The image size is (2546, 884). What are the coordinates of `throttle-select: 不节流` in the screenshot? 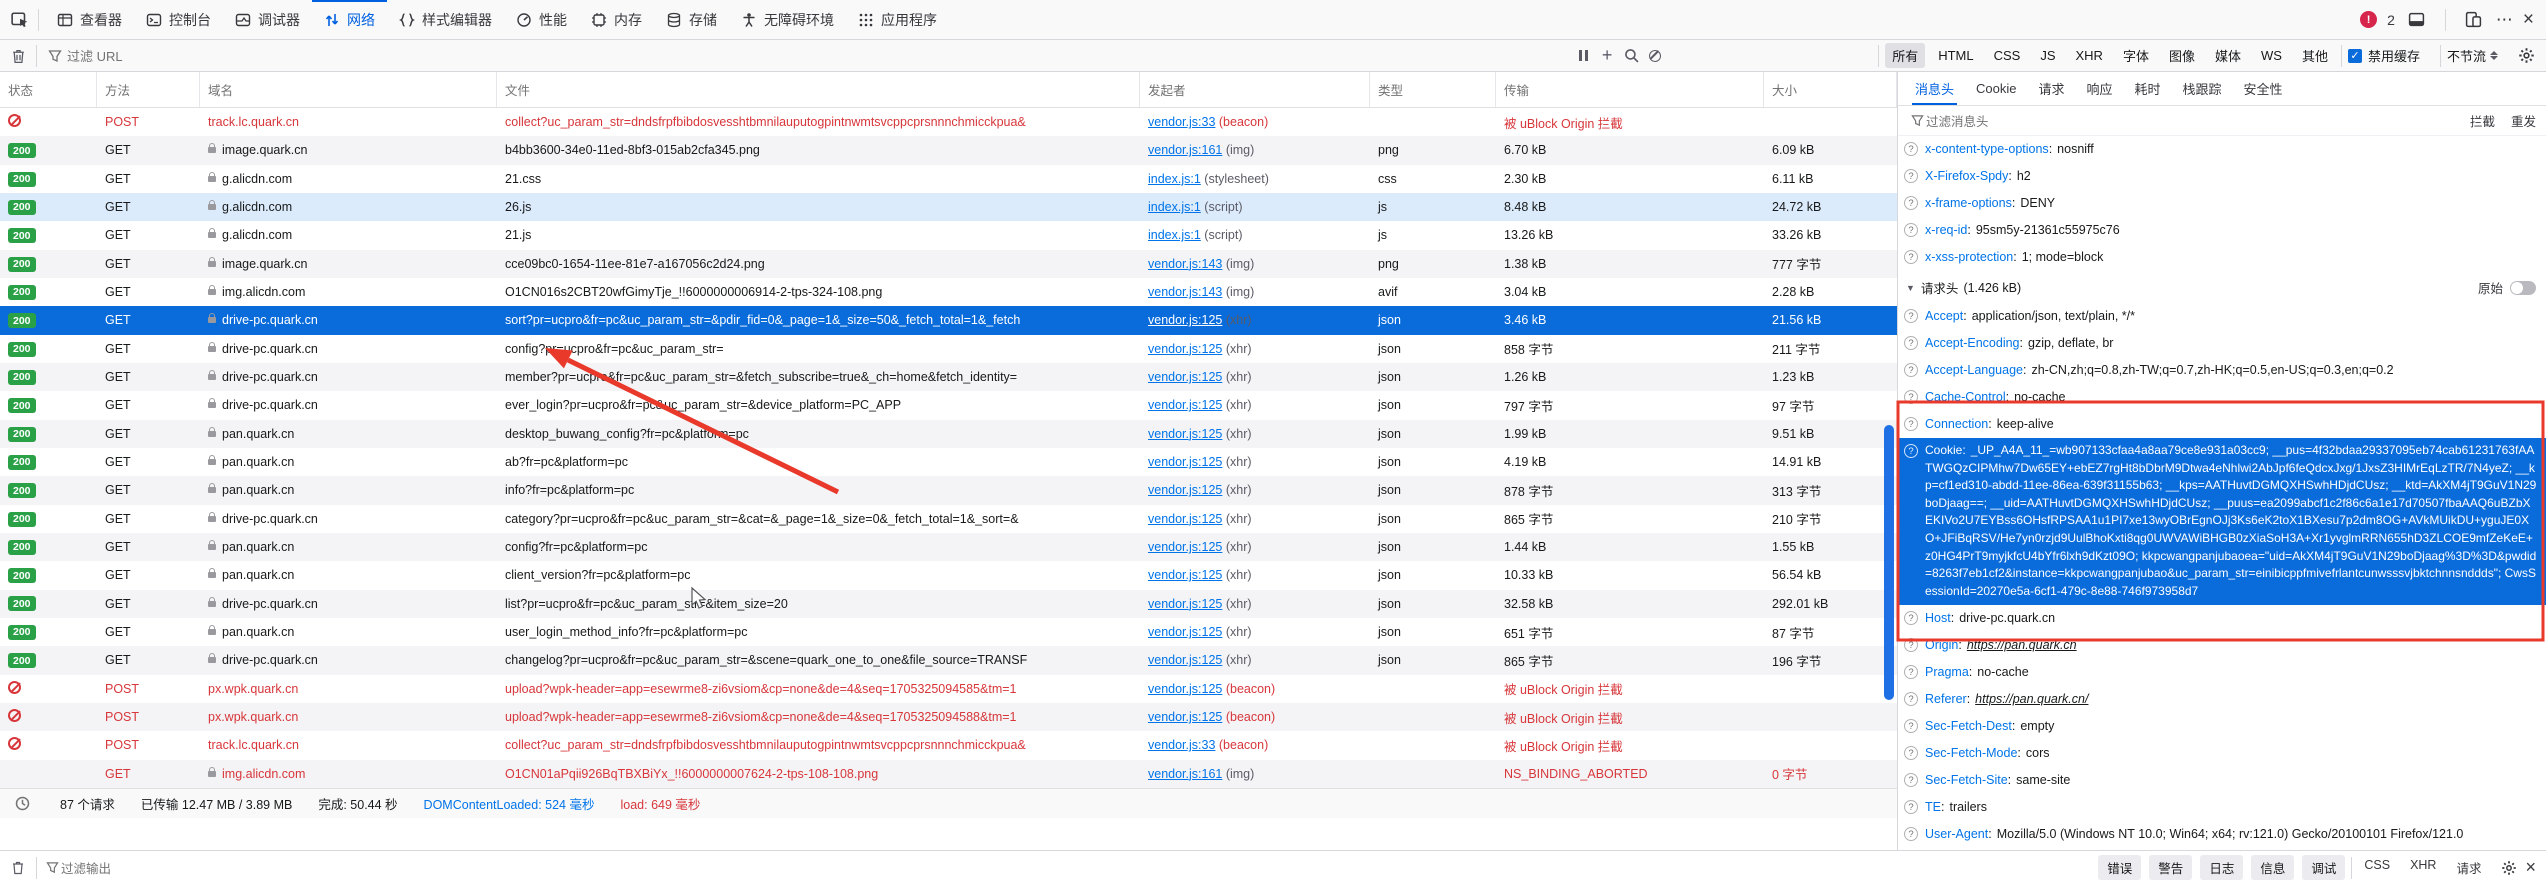 It's located at (2472, 55).